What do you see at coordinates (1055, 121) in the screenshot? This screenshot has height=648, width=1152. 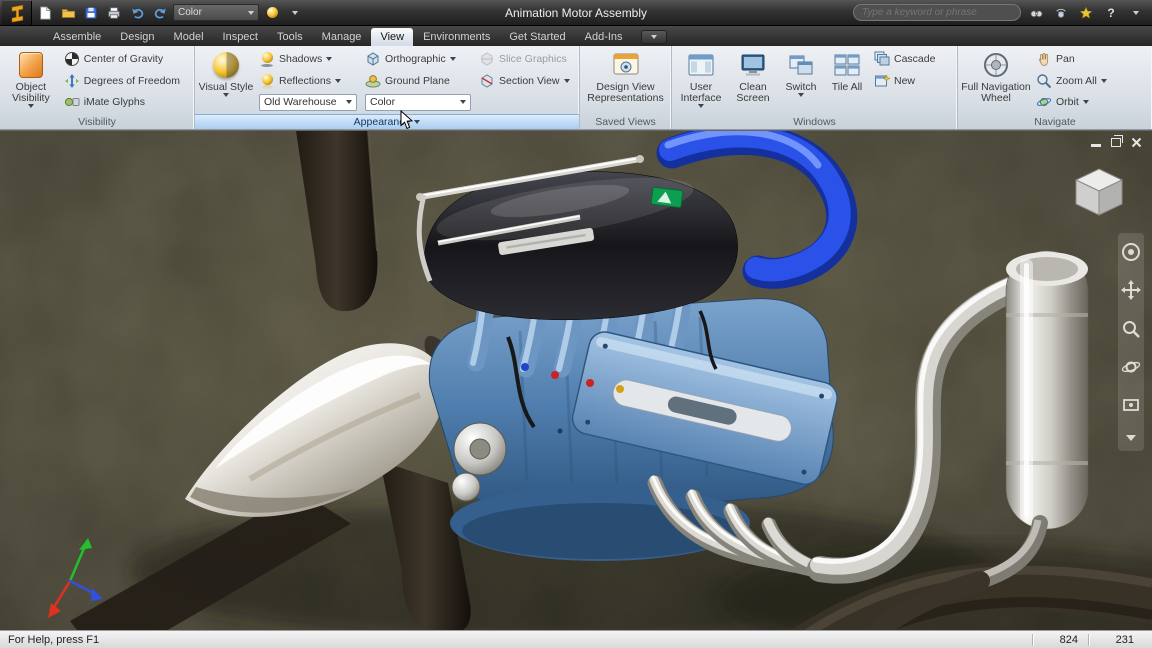 I see `group-label-navigate: Navigate` at bounding box center [1055, 121].